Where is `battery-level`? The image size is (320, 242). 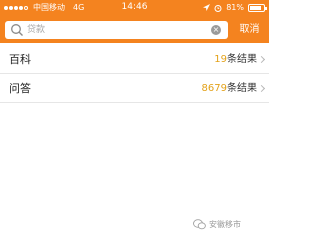
battery-level is located at coordinates (255, 7).